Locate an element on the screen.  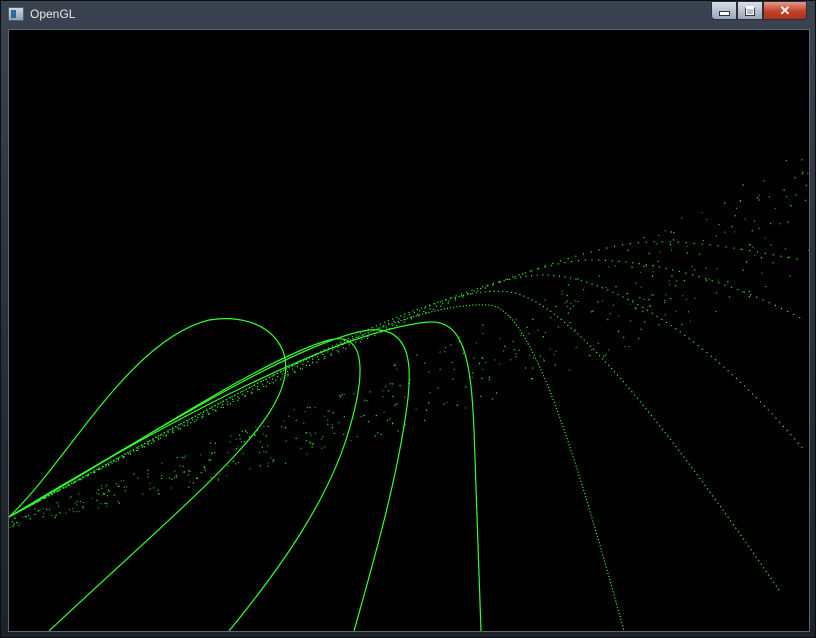
close-button: ✕ is located at coordinates (785, 10).